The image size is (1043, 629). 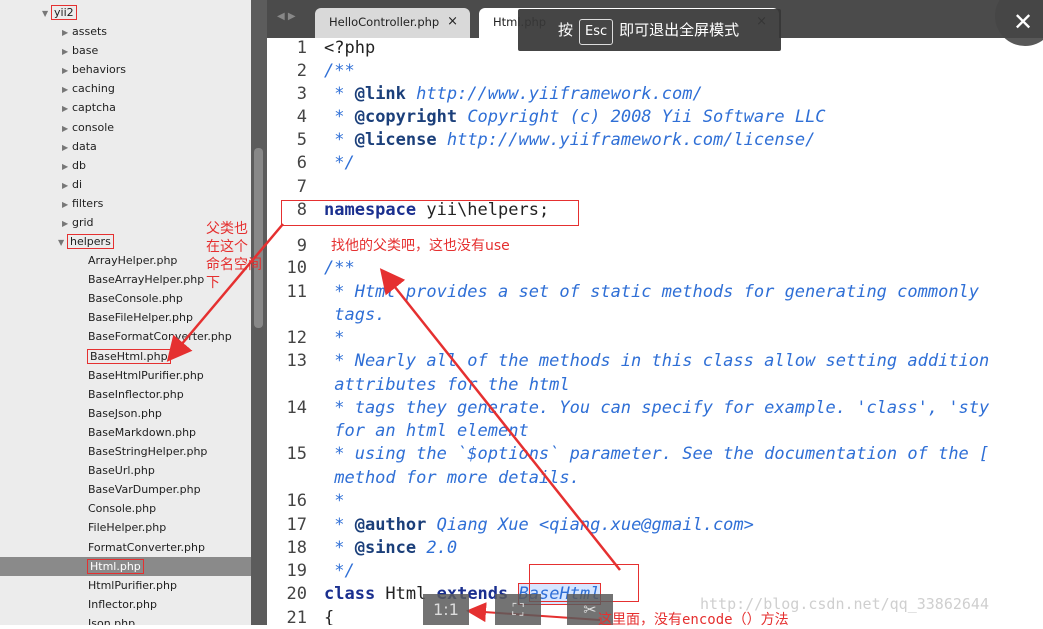 I want to click on annotation-part: encode, so click(x=707, y=620).